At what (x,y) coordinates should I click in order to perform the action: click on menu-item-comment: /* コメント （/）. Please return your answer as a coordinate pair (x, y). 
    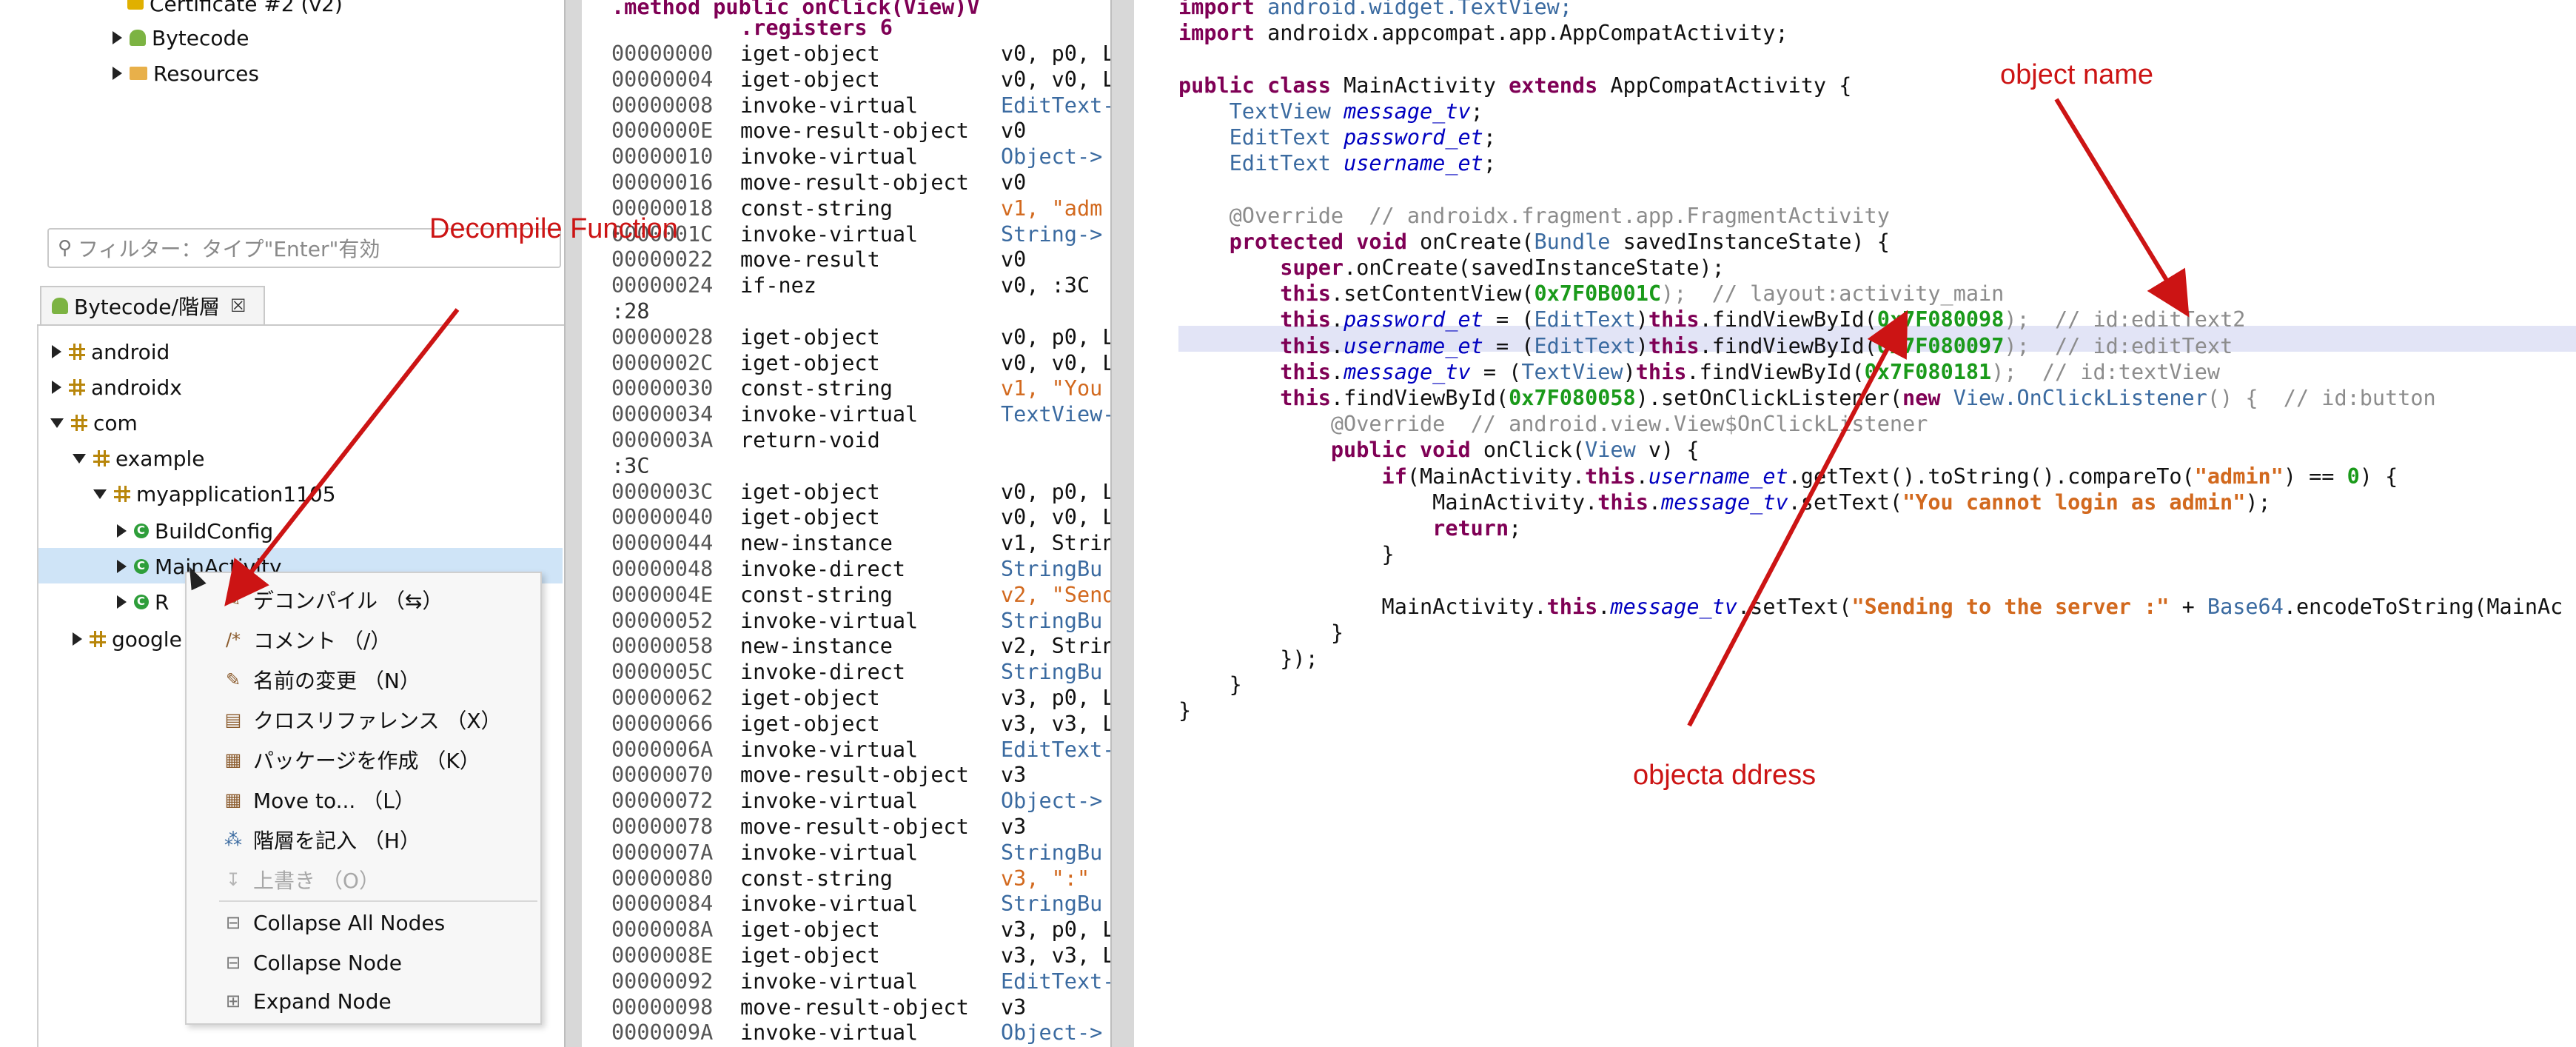
    Looking at the image, I should click on (363, 639).